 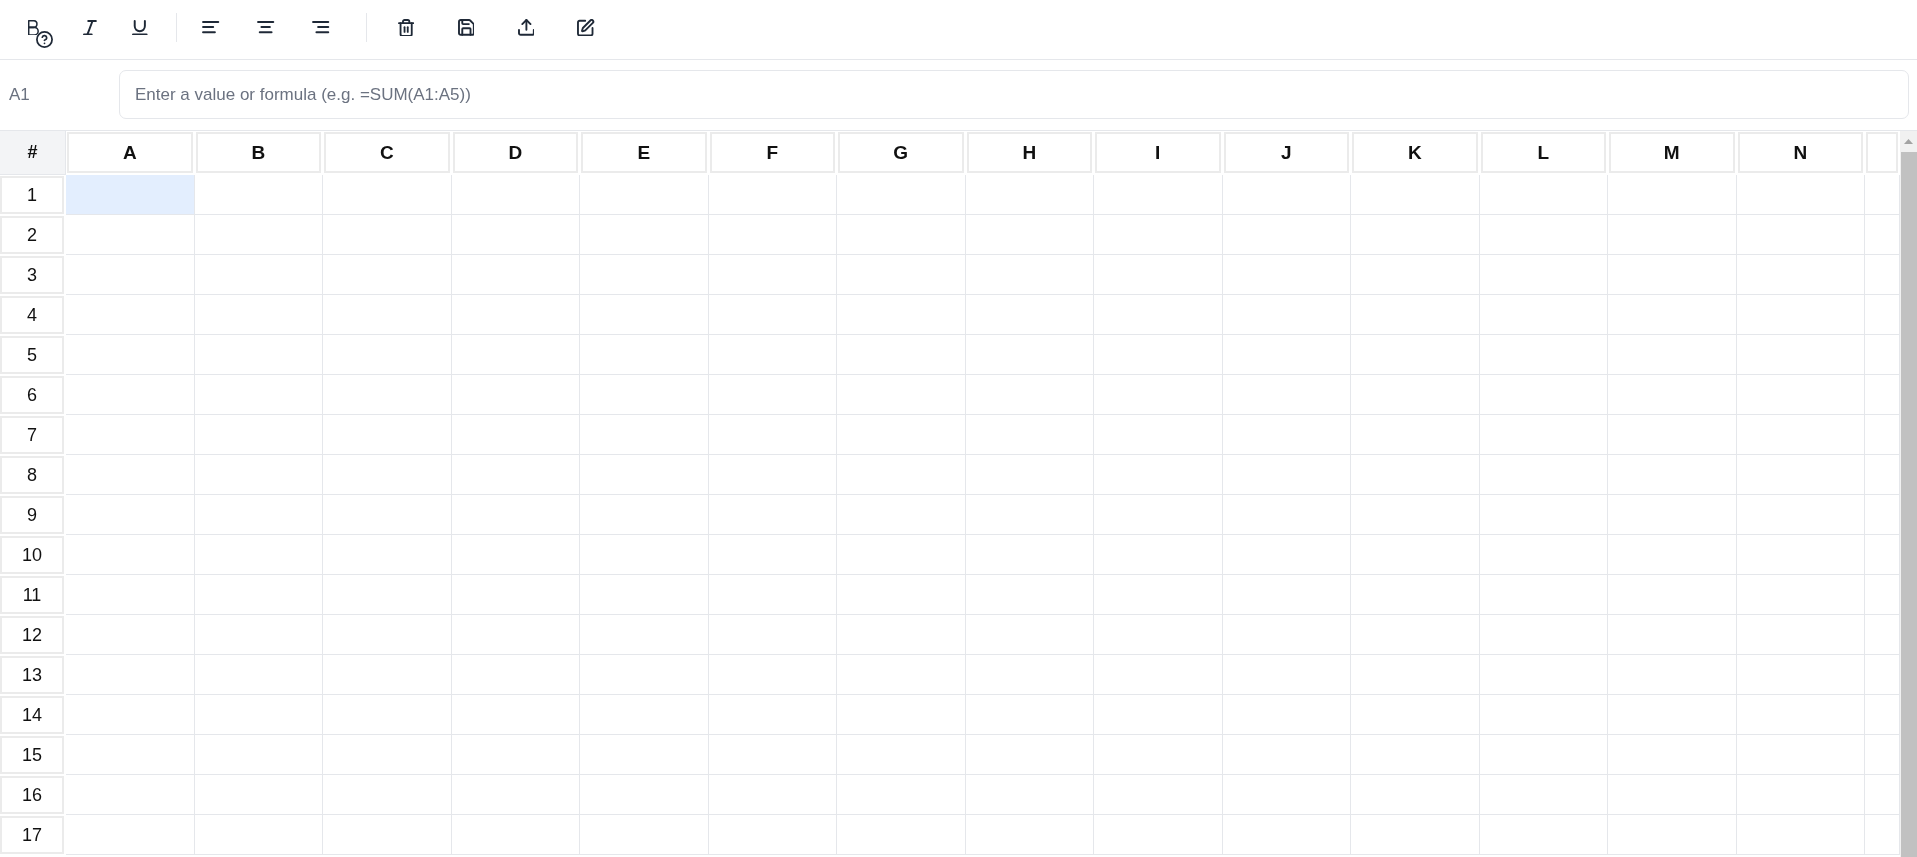 I want to click on row-header: 9, so click(x=32, y=515).